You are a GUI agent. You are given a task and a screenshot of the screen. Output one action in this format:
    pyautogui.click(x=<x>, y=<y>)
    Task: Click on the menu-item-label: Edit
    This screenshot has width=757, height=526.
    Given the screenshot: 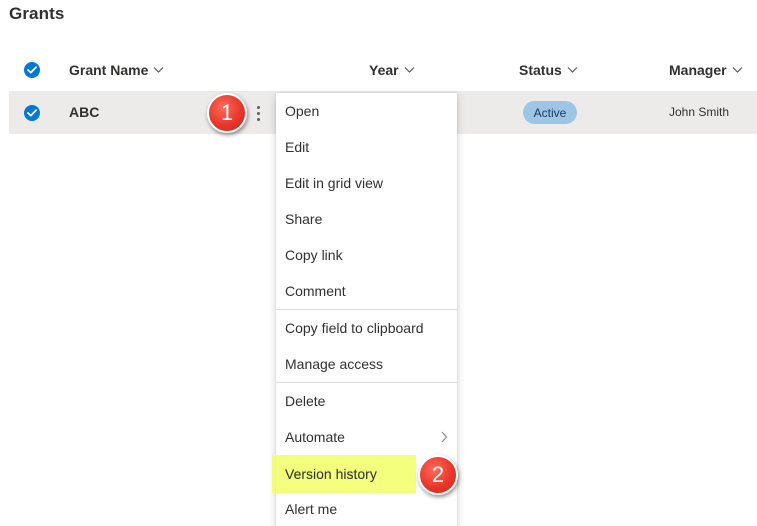 What is the action you would take?
    pyautogui.click(x=297, y=147)
    